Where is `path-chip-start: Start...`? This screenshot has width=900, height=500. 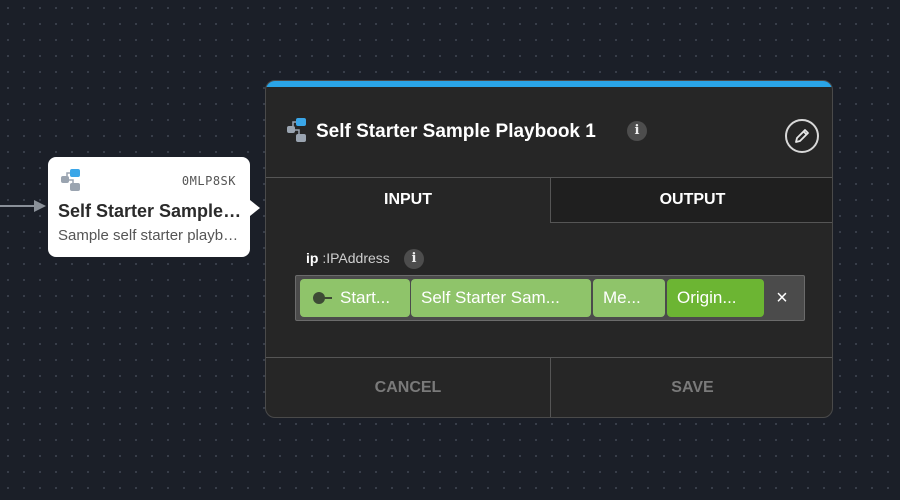
path-chip-start: Start... is located at coordinates (355, 298).